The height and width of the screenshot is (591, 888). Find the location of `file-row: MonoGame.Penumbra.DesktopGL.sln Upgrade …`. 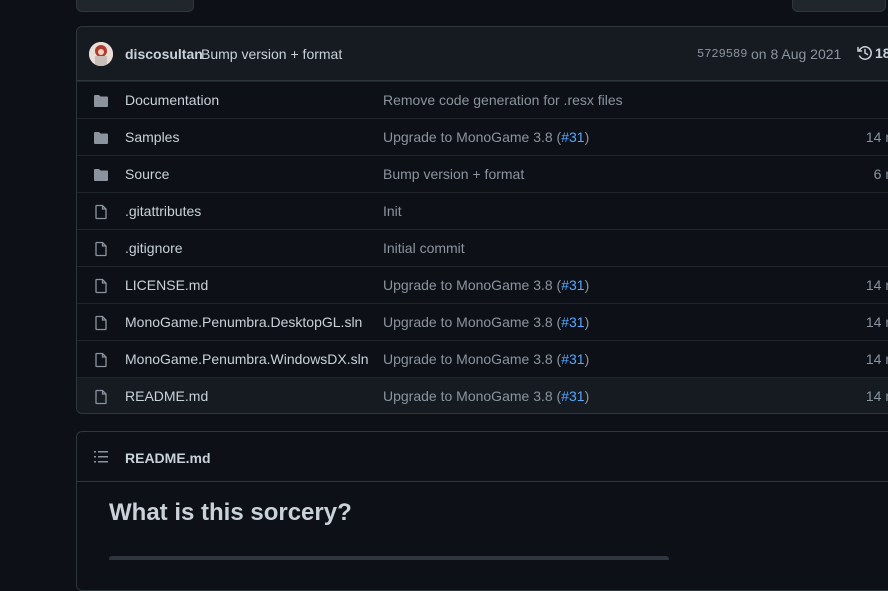

file-row: MonoGame.Penumbra.DesktopGL.sln Upgrade … is located at coordinates (482, 321).